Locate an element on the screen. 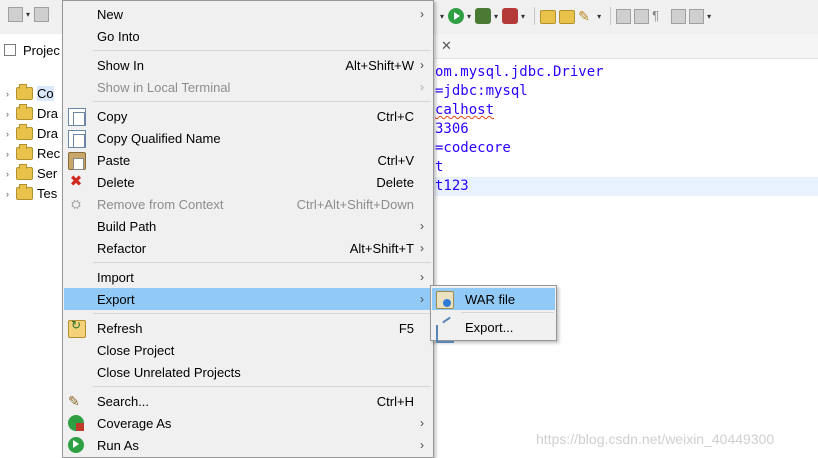 This screenshot has height=458, width=818. explorer-tab-icon is located at coordinates (10, 50).